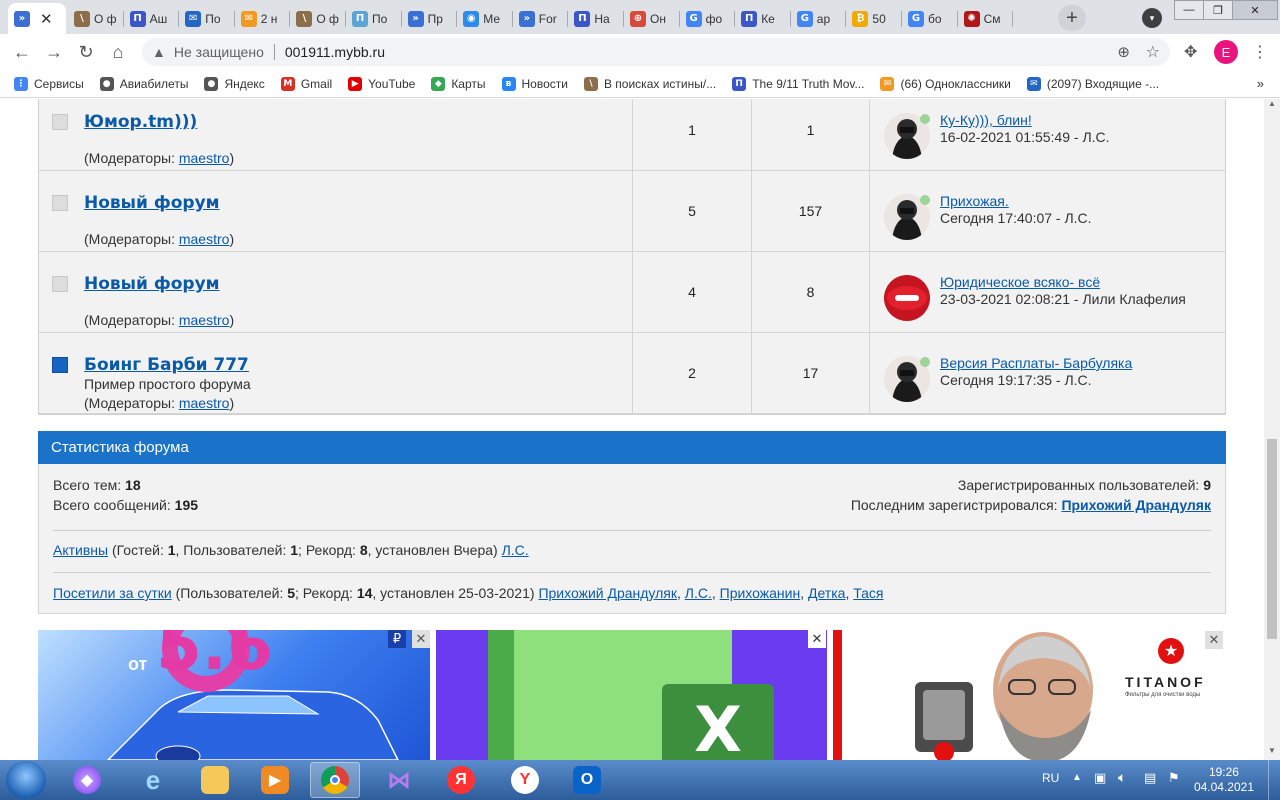 The image size is (1280, 800). I want to click on url-text: 001911.mybb.ru, so click(335, 52).